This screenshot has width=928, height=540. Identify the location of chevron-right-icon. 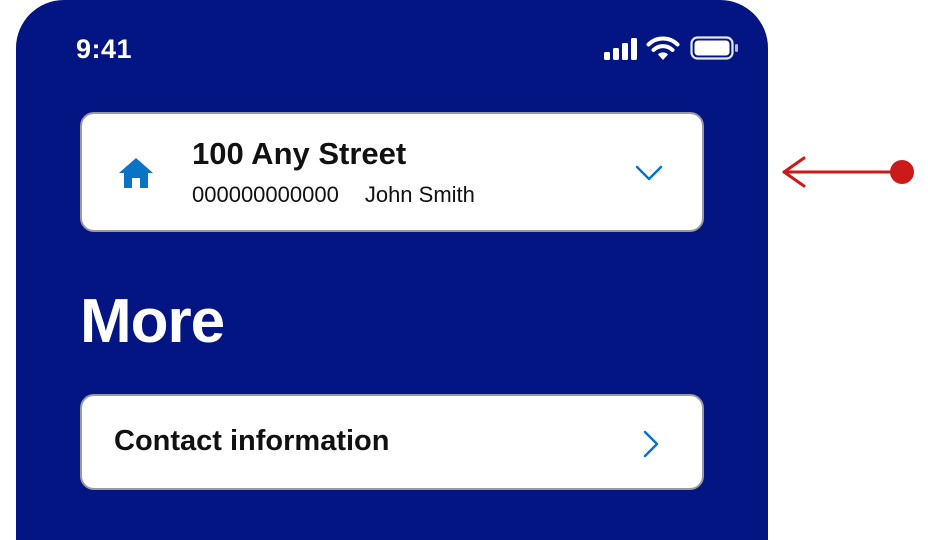
(651, 444).